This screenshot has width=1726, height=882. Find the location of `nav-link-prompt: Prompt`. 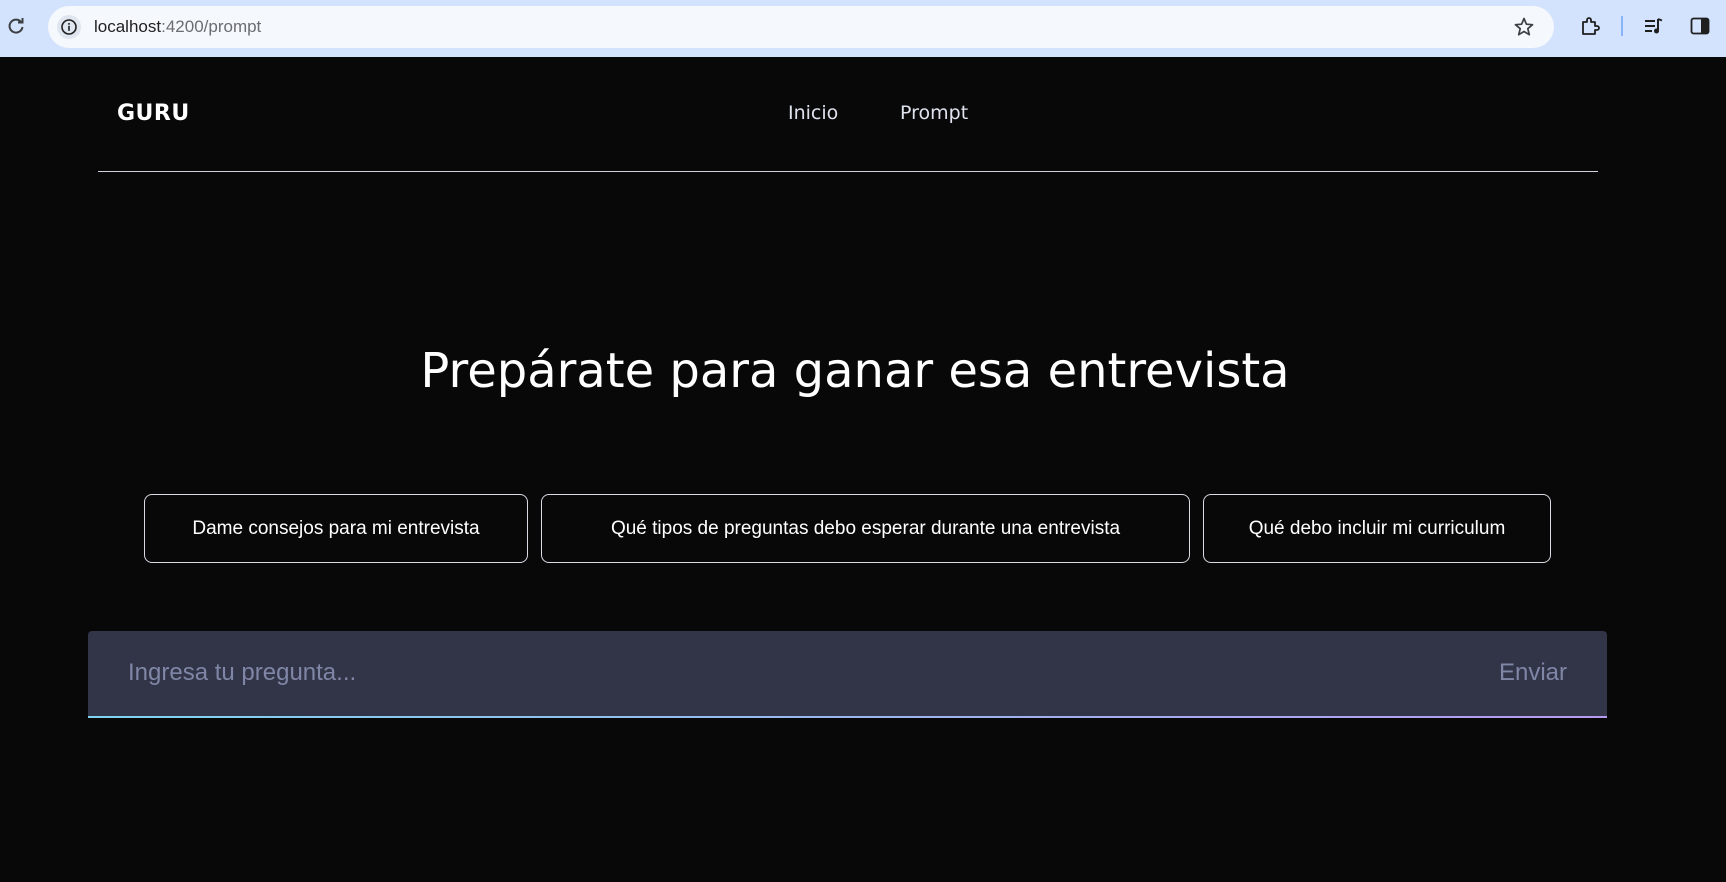

nav-link-prompt: Prompt is located at coordinates (934, 113).